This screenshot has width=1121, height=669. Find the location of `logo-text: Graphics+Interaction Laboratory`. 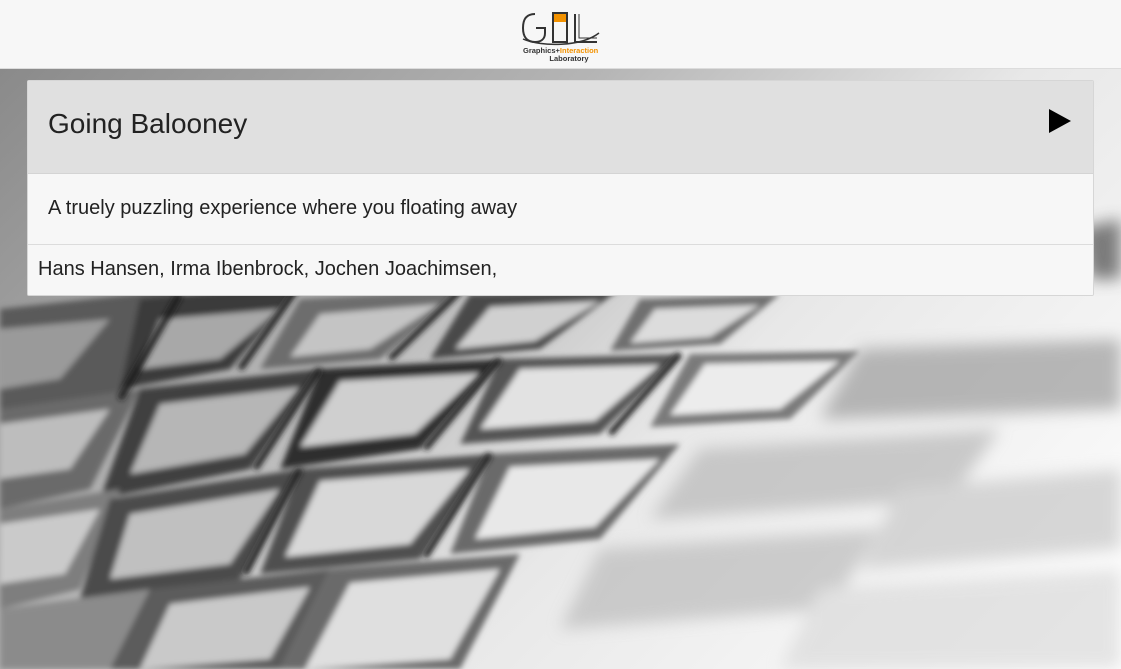

logo-text: Graphics+Interaction Laboratory is located at coordinates (561, 54).